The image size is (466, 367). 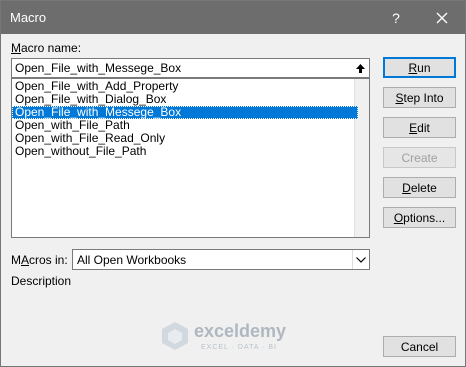 I want to click on delete-button: Delete, so click(x=419, y=187).